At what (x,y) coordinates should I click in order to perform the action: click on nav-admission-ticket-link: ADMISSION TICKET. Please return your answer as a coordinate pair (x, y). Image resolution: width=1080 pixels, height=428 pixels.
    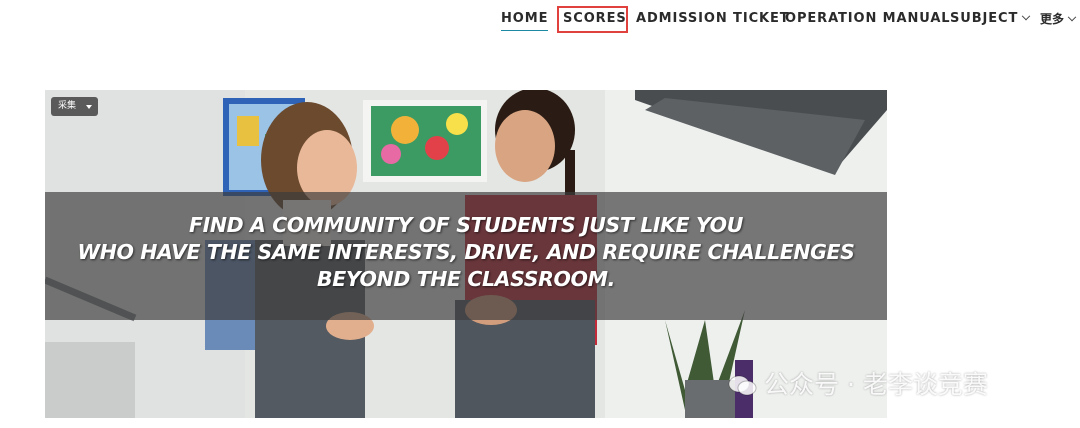
    Looking at the image, I should click on (713, 19).